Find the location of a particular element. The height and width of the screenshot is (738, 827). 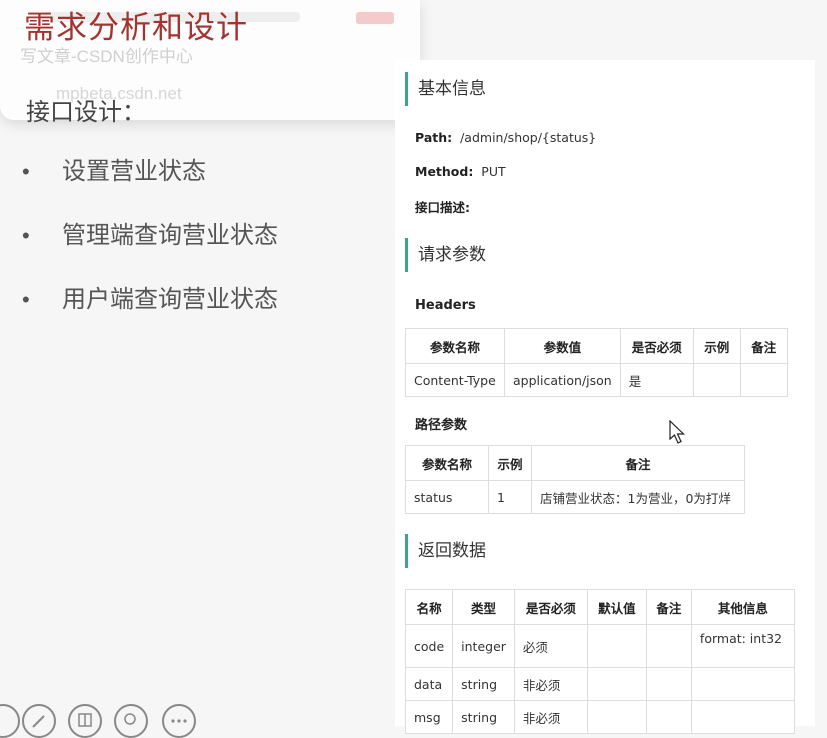

more-icon is located at coordinates (179, 721).